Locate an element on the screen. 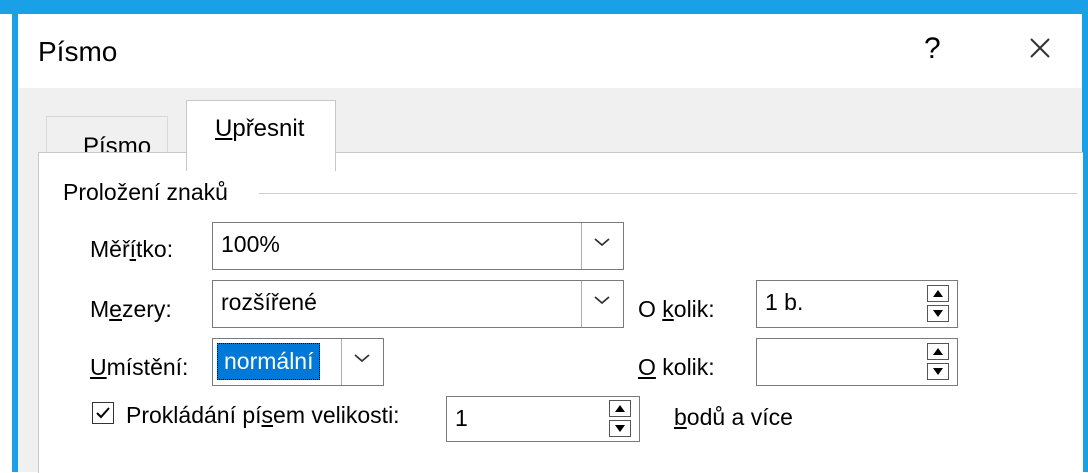 The height and width of the screenshot is (473, 1088). close-button is located at coordinates (1040, 48).